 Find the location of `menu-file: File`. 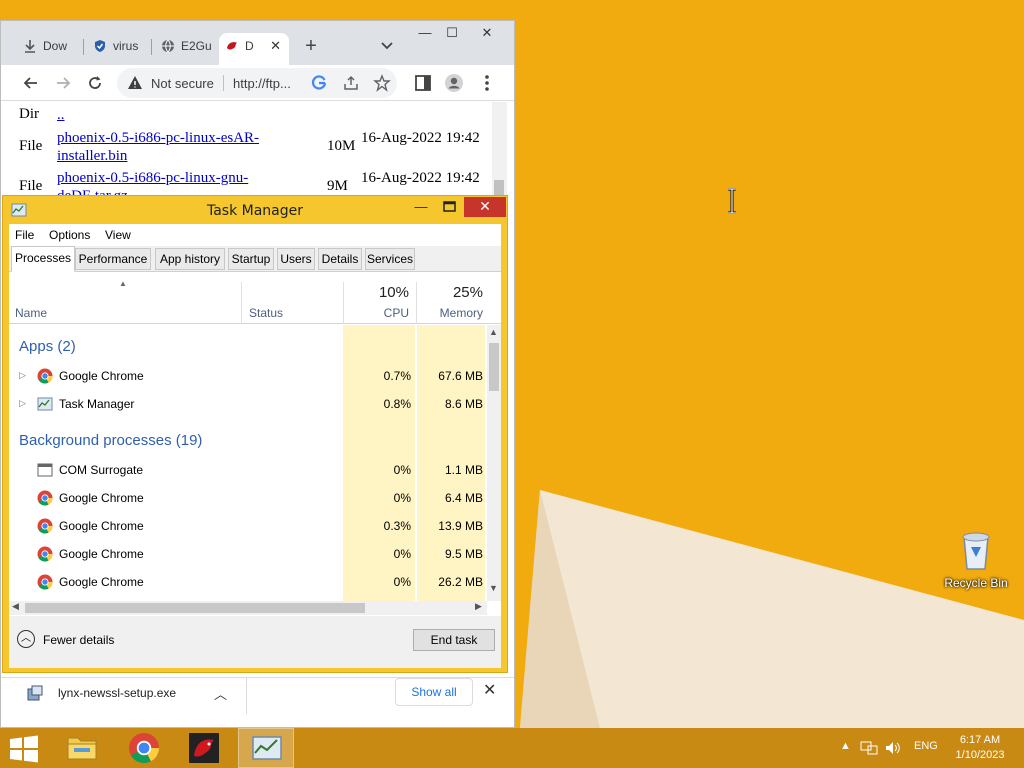

menu-file: File is located at coordinates (24, 235).